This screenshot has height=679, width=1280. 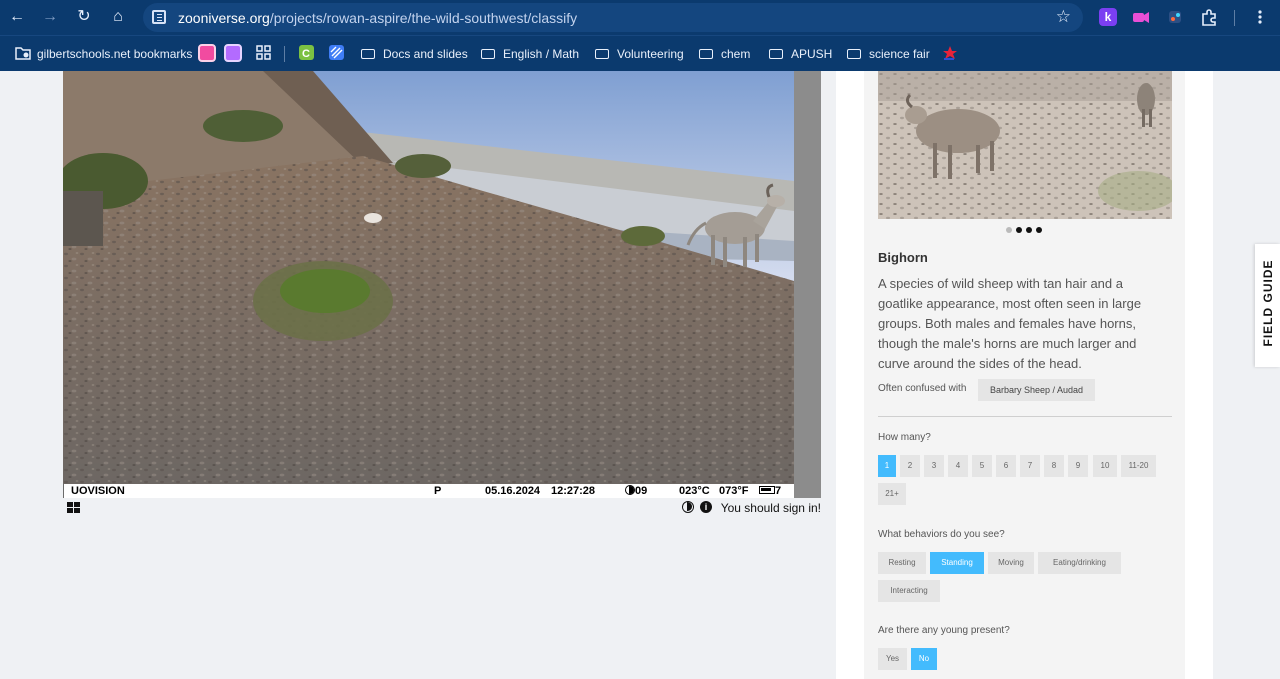 What do you see at coordinates (910, 466) in the screenshot?
I see `count-option-2: 2` at bounding box center [910, 466].